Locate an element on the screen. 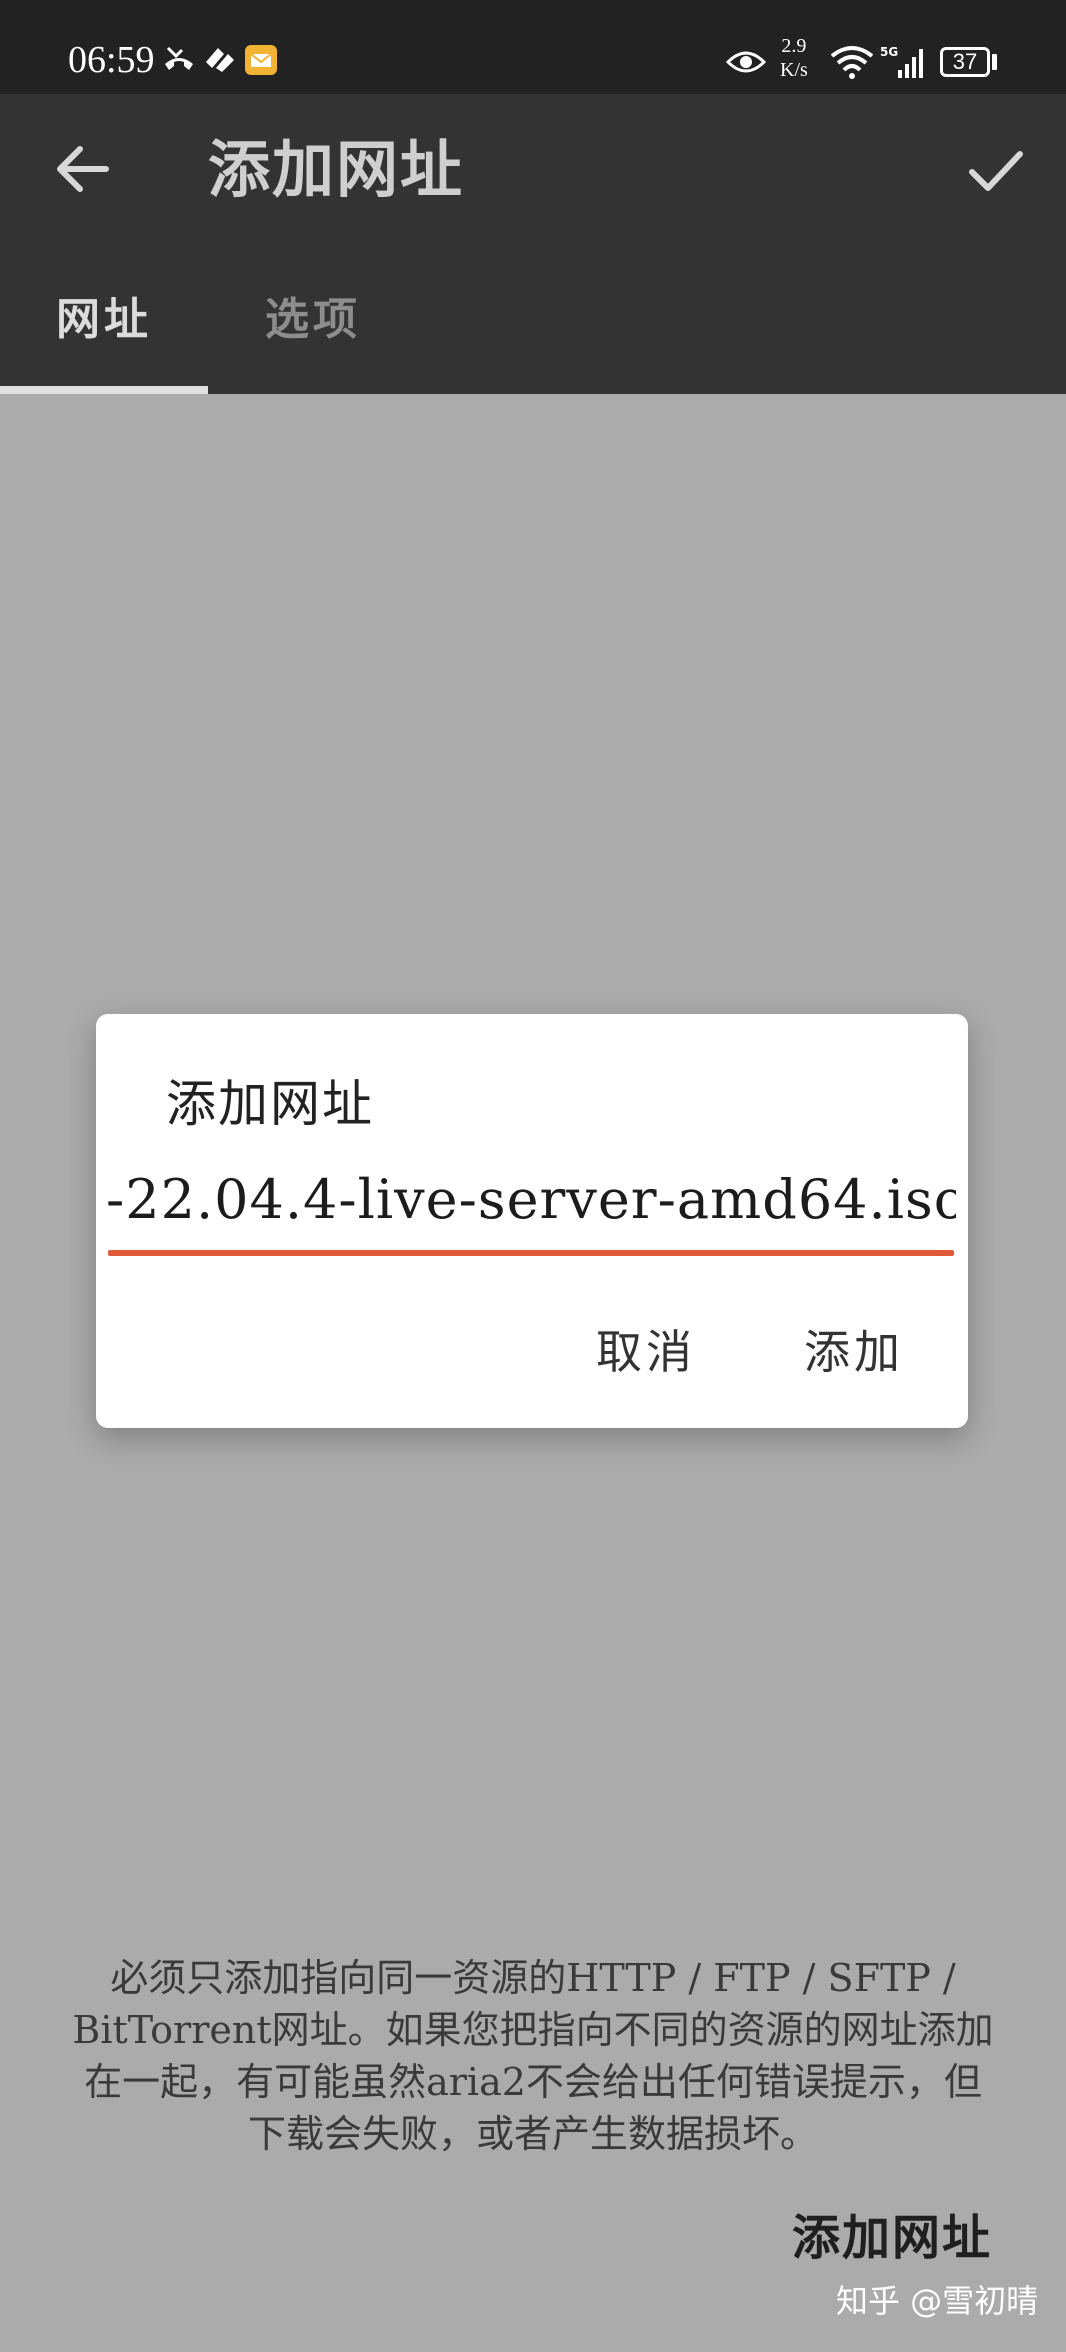  status-time: 06:59 is located at coordinates (111, 60).